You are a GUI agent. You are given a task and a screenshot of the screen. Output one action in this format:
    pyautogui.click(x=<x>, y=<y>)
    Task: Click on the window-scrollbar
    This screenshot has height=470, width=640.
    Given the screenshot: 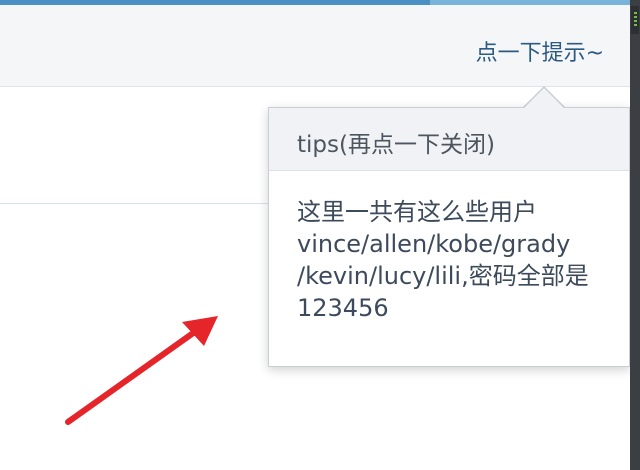 What is the action you would take?
    pyautogui.click(x=635, y=235)
    